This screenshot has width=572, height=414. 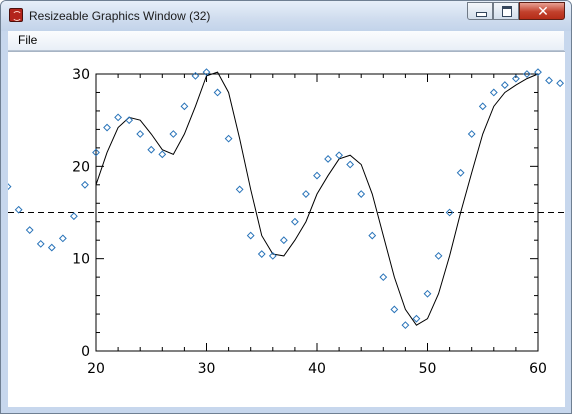 I want to click on maximize-button, so click(x=506, y=11).